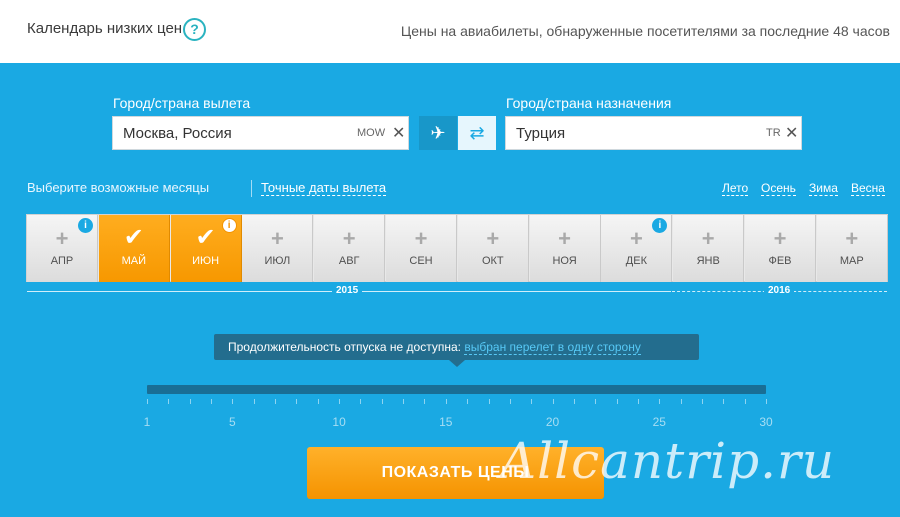 This screenshot has width=900, height=517. I want to click on divider, so click(251, 188).